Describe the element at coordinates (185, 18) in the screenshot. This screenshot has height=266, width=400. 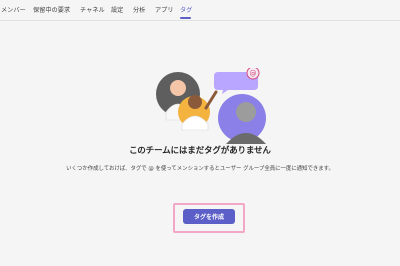
I see `active-tab-indicator` at that location.